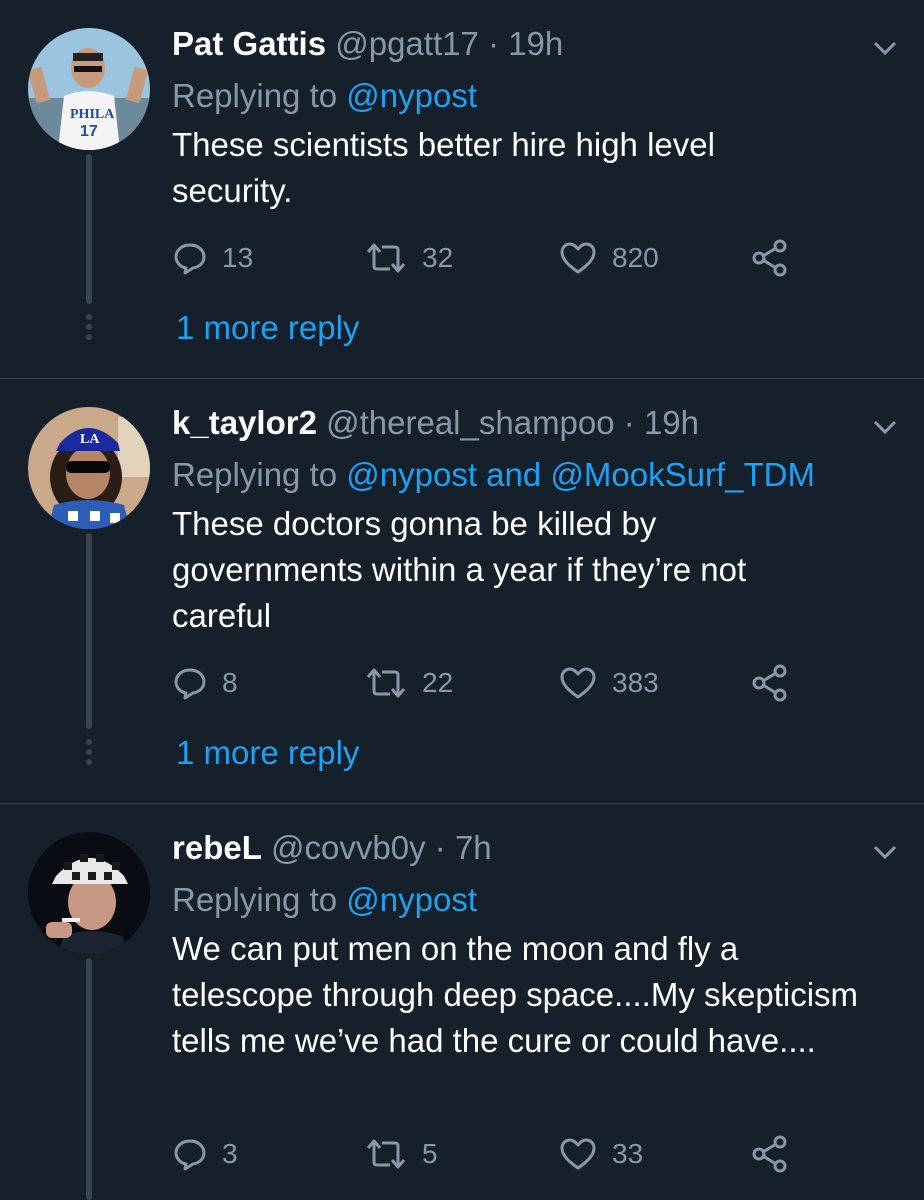 This screenshot has height=1200, width=924. I want to click on timestamp: 7h, so click(473, 847).